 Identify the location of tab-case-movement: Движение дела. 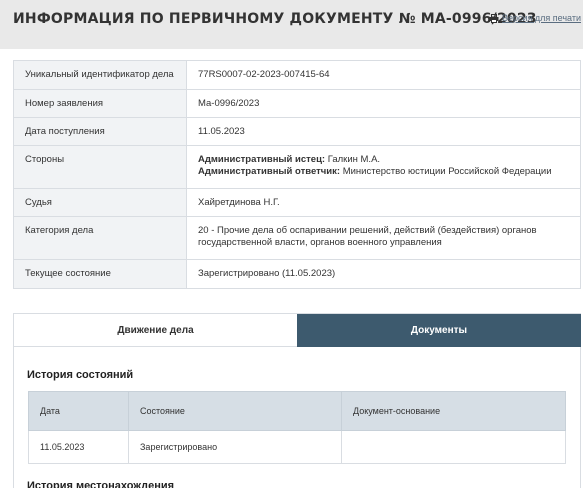
(155, 330).